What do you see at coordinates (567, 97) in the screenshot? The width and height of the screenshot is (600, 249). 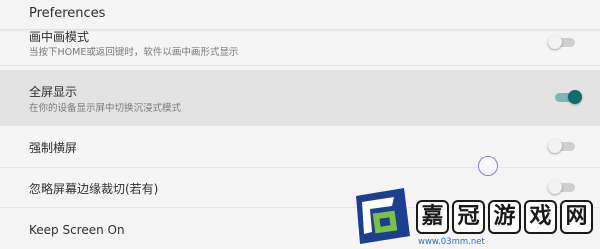 I see `fullscreen-toggle` at bounding box center [567, 97].